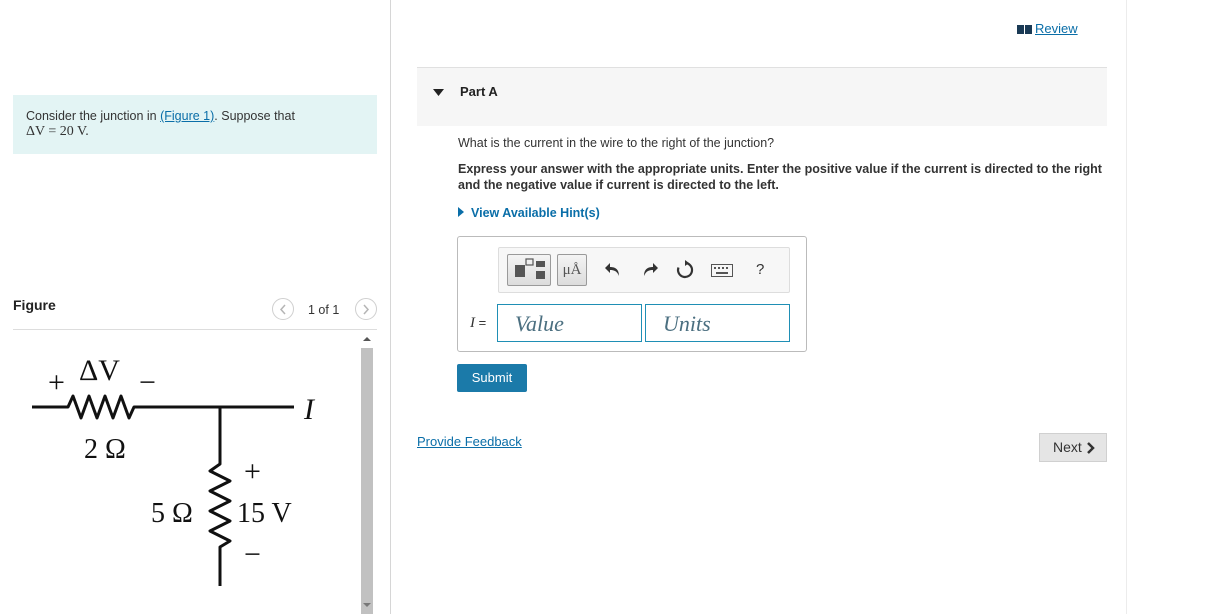 The image size is (1230, 614). Describe the element at coordinates (195, 329) in the screenshot. I see `figure-divider` at that location.